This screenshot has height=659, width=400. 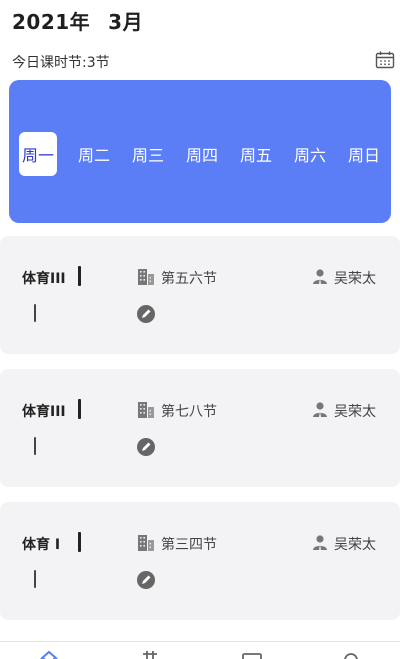 What do you see at coordinates (61, 63) in the screenshot?
I see `today-lesson-count: 今日课时节:3节` at bounding box center [61, 63].